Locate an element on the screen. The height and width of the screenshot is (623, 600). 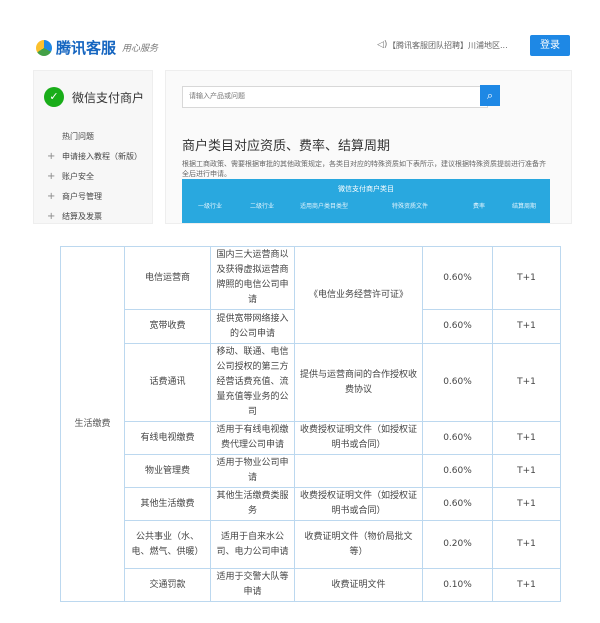
applicable-cell: 适用于交警大队等申请 is located at coordinates (252, 585).